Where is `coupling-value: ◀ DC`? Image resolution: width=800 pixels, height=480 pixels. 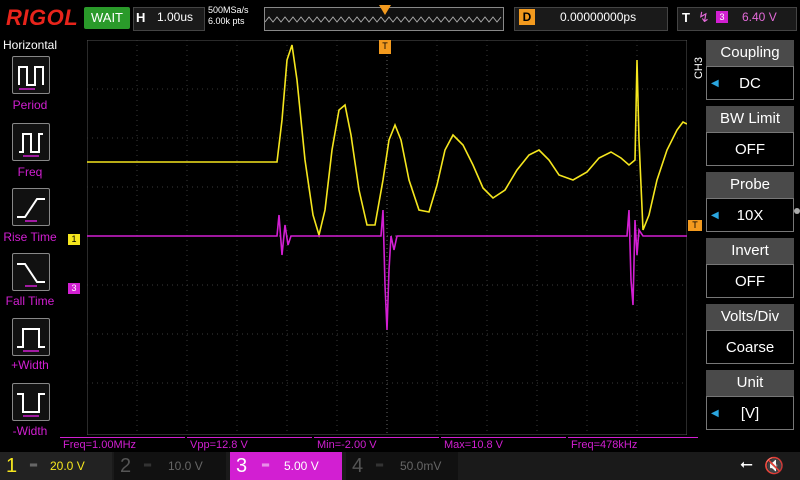
coupling-value: ◀ DC is located at coordinates (750, 83).